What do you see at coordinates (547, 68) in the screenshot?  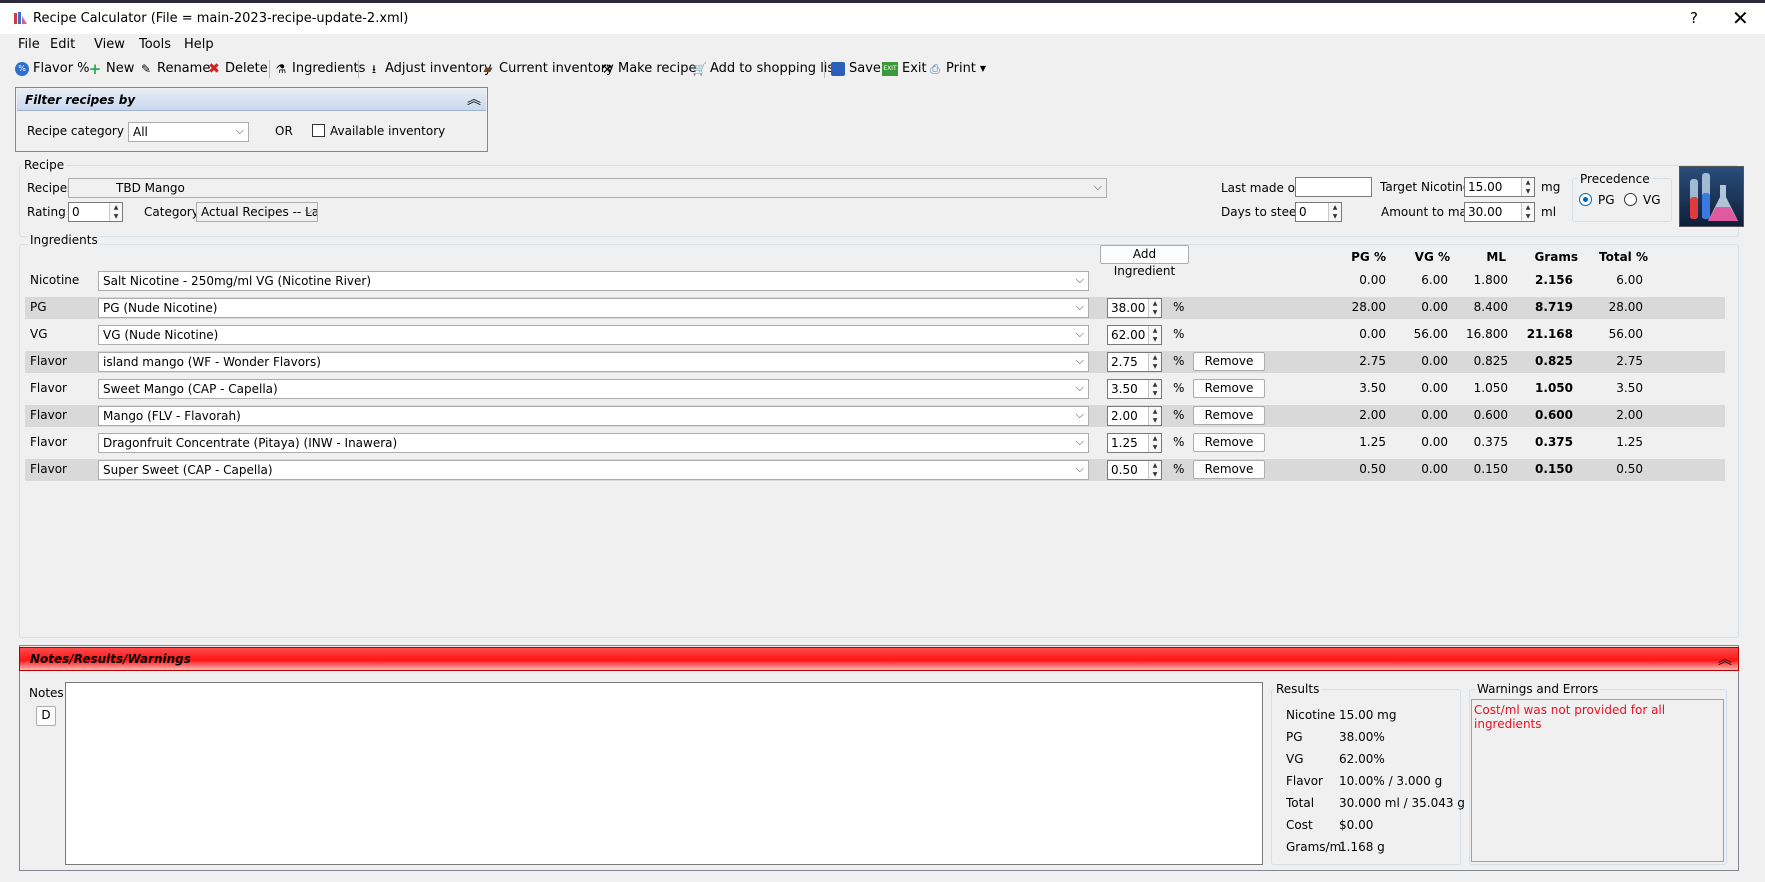 I see `current-inventory-button: ▰ Current inventory` at bounding box center [547, 68].